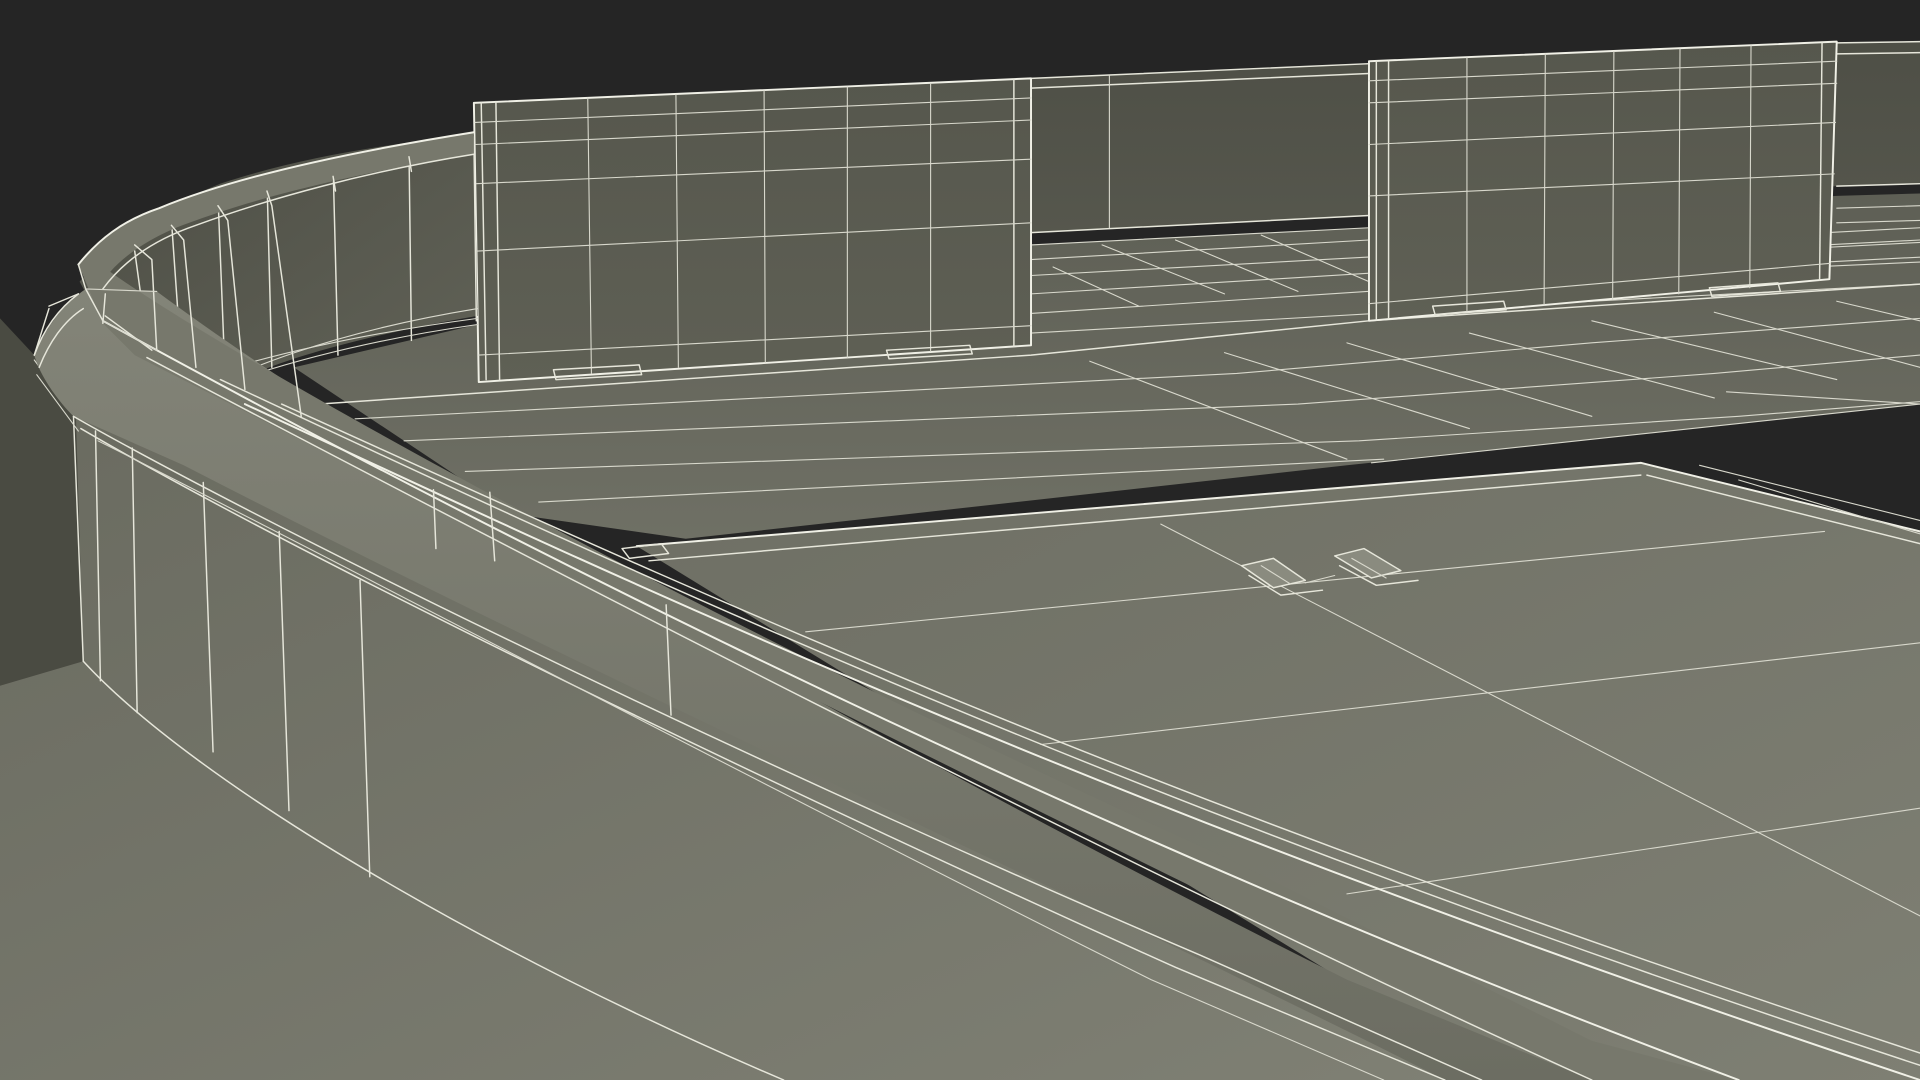  Describe the element at coordinates (1603, 181) in the screenshot. I see `upright-panel-right` at that location.